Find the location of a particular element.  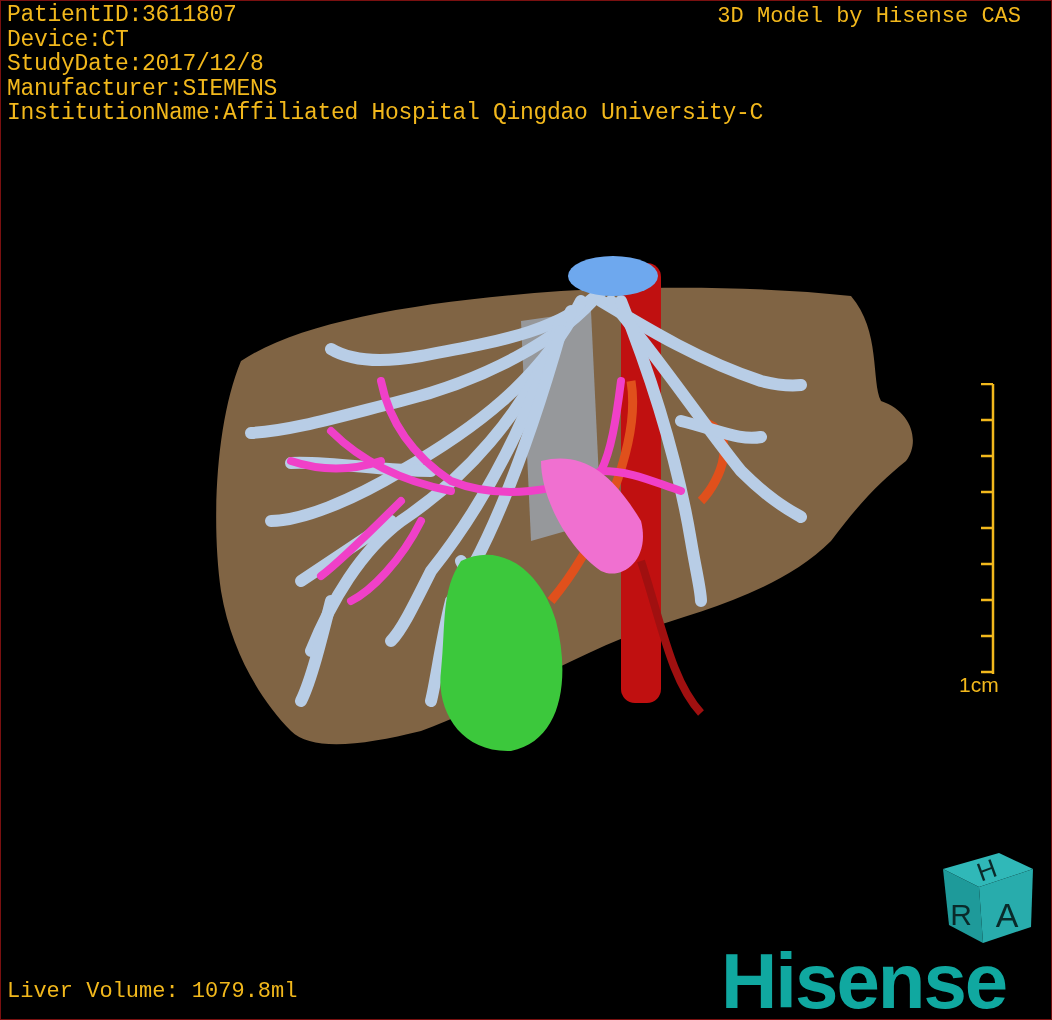

liver-volume-text: Liver Volume: 1079.8ml is located at coordinates (152, 992).